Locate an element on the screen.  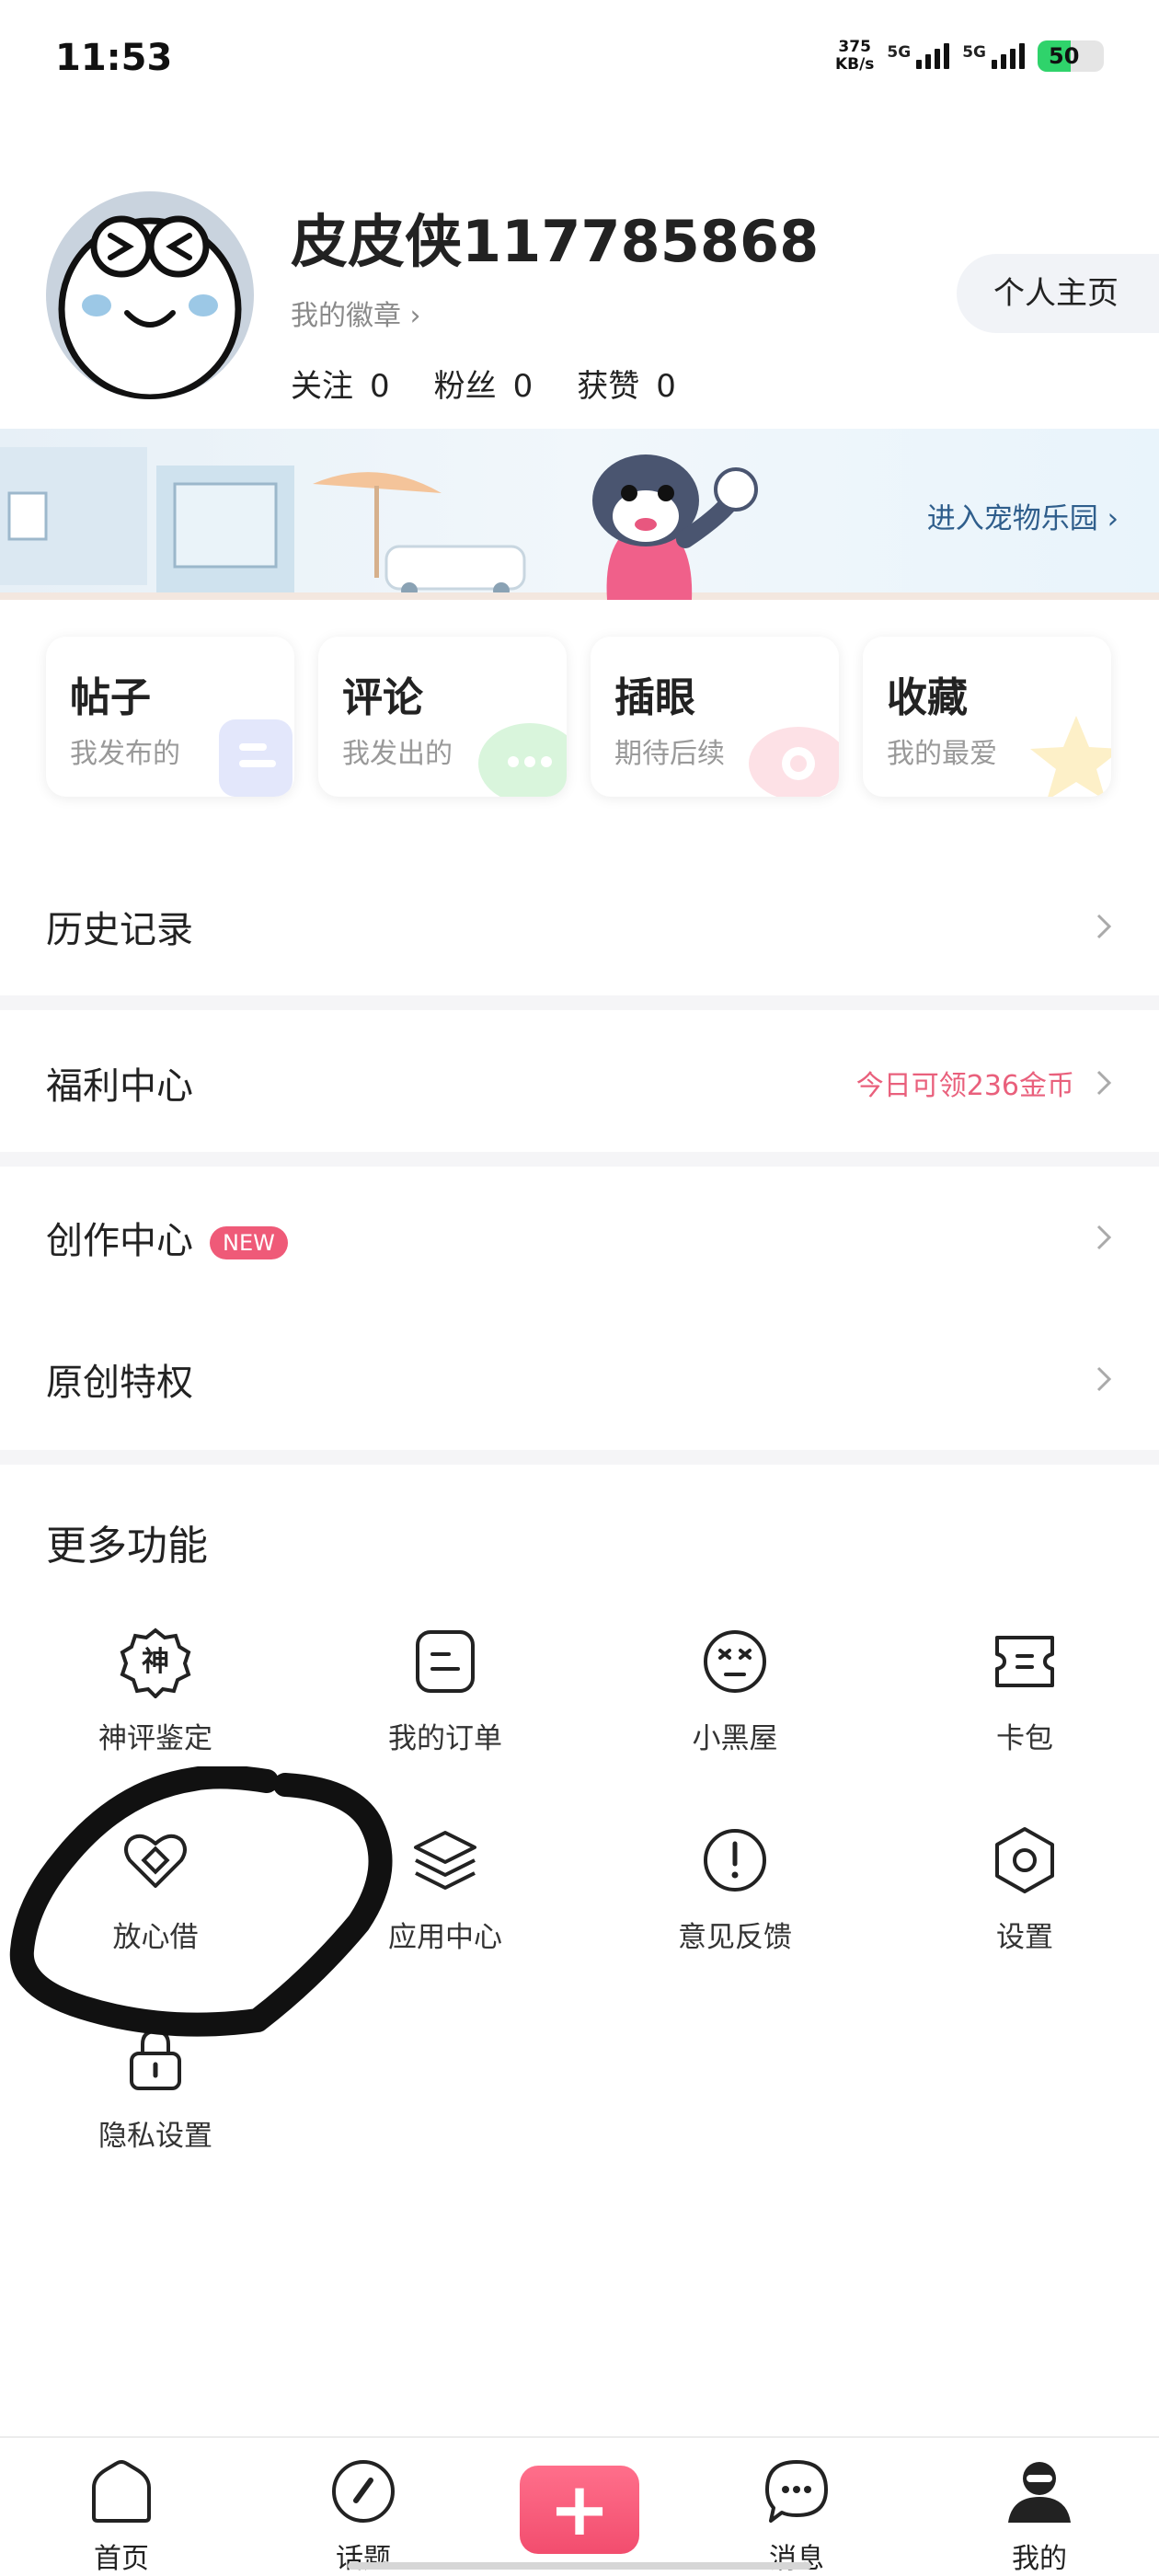
privacy-settings-button: 隐私设置 is located at coordinates (155, 2088).